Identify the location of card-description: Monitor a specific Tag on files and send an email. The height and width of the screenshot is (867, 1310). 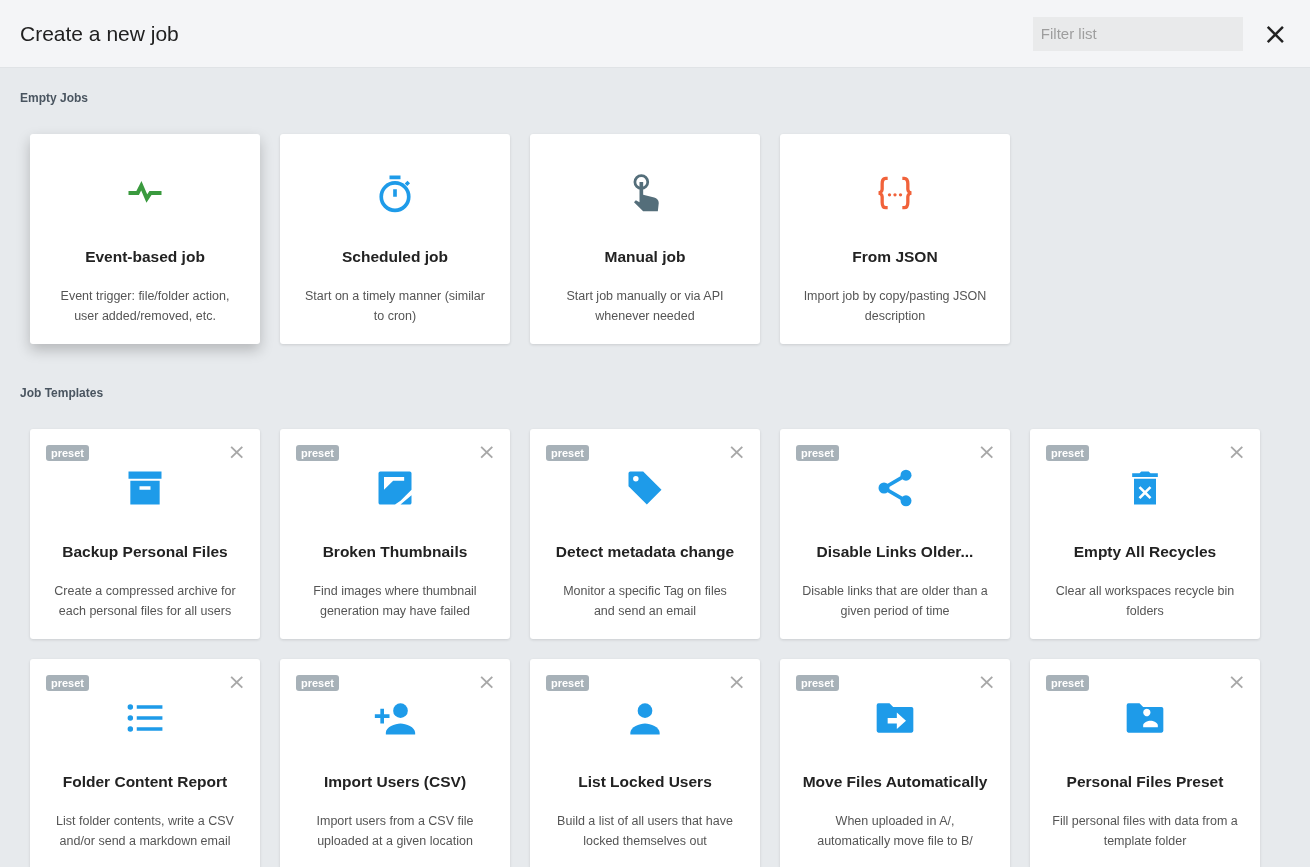
(645, 601).